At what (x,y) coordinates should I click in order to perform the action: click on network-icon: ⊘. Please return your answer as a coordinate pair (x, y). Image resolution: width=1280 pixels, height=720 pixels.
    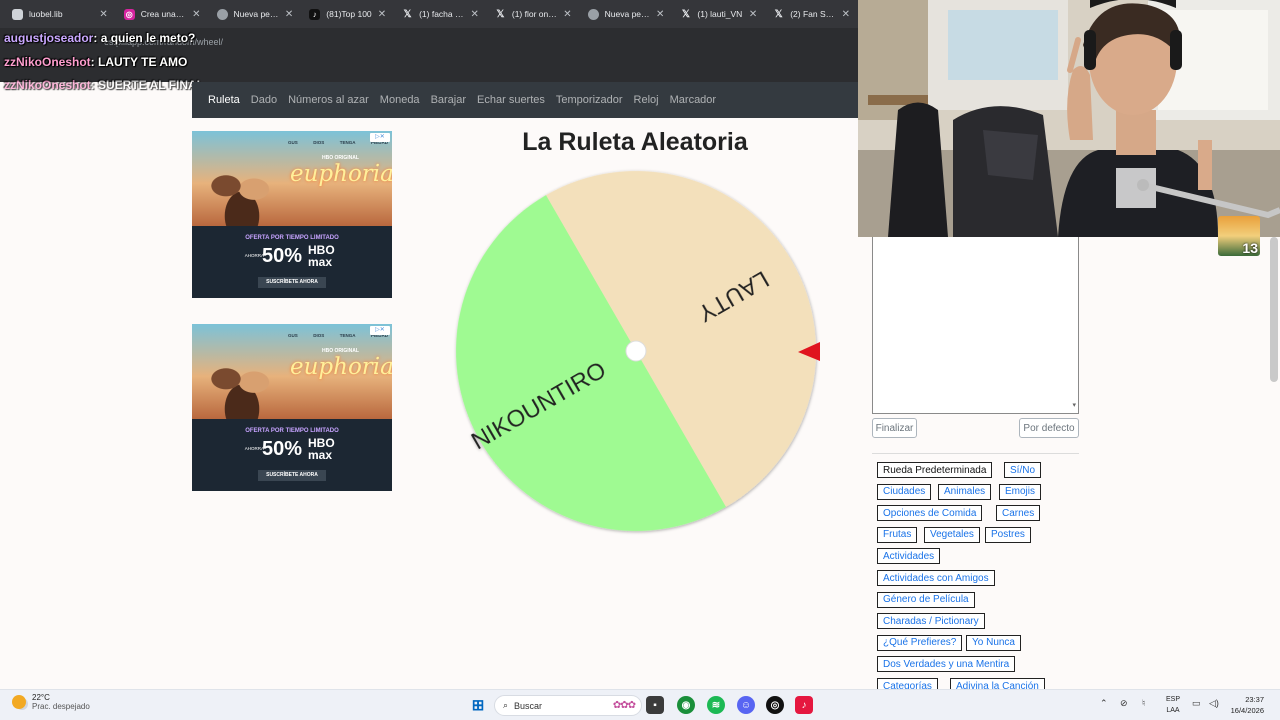
    Looking at the image, I should click on (1124, 703).